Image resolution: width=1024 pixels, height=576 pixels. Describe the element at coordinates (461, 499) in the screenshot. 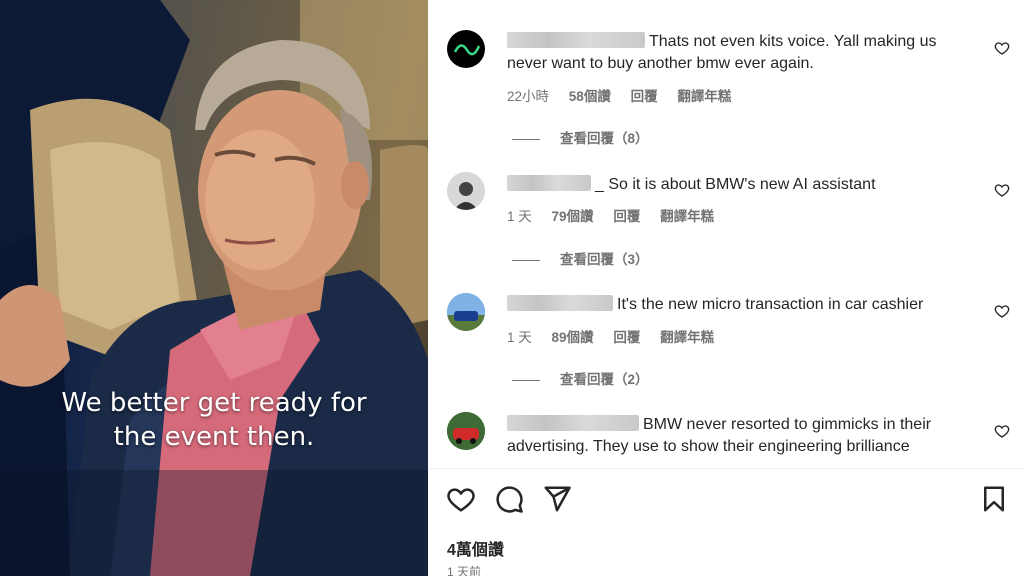

I see `like-heart-icon` at that location.